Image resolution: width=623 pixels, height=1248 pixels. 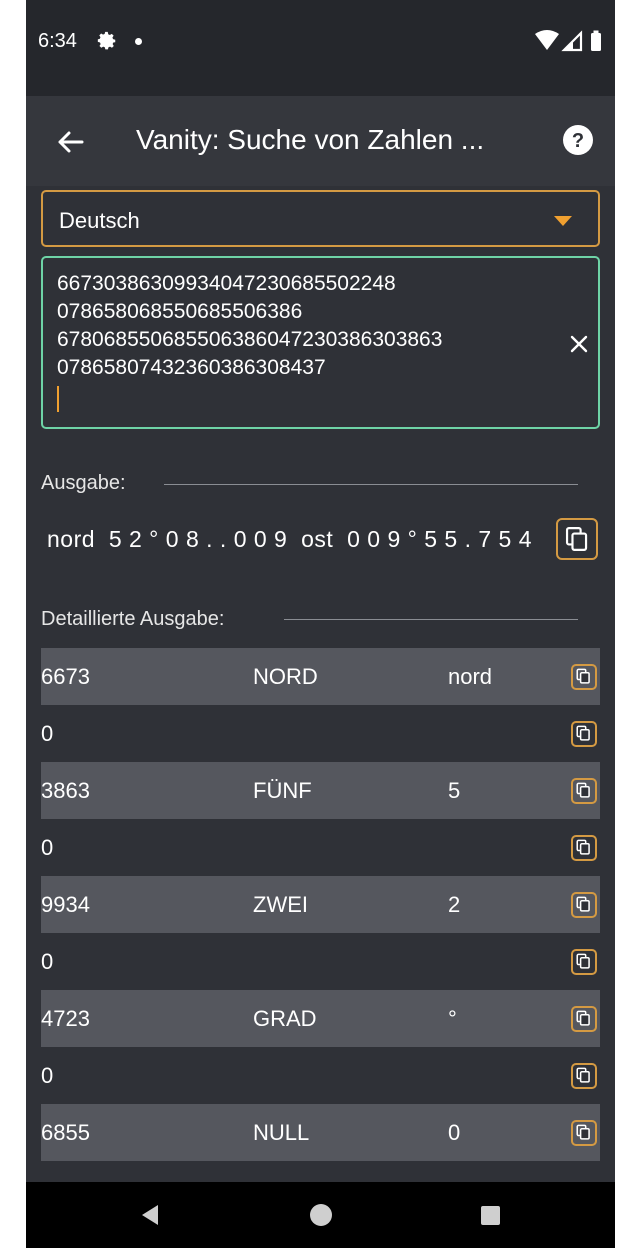 What do you see at coordinates (99, 220) in the screenshot?
I see `language-selected-value: Deutsch` at bounding box center [99, 220].